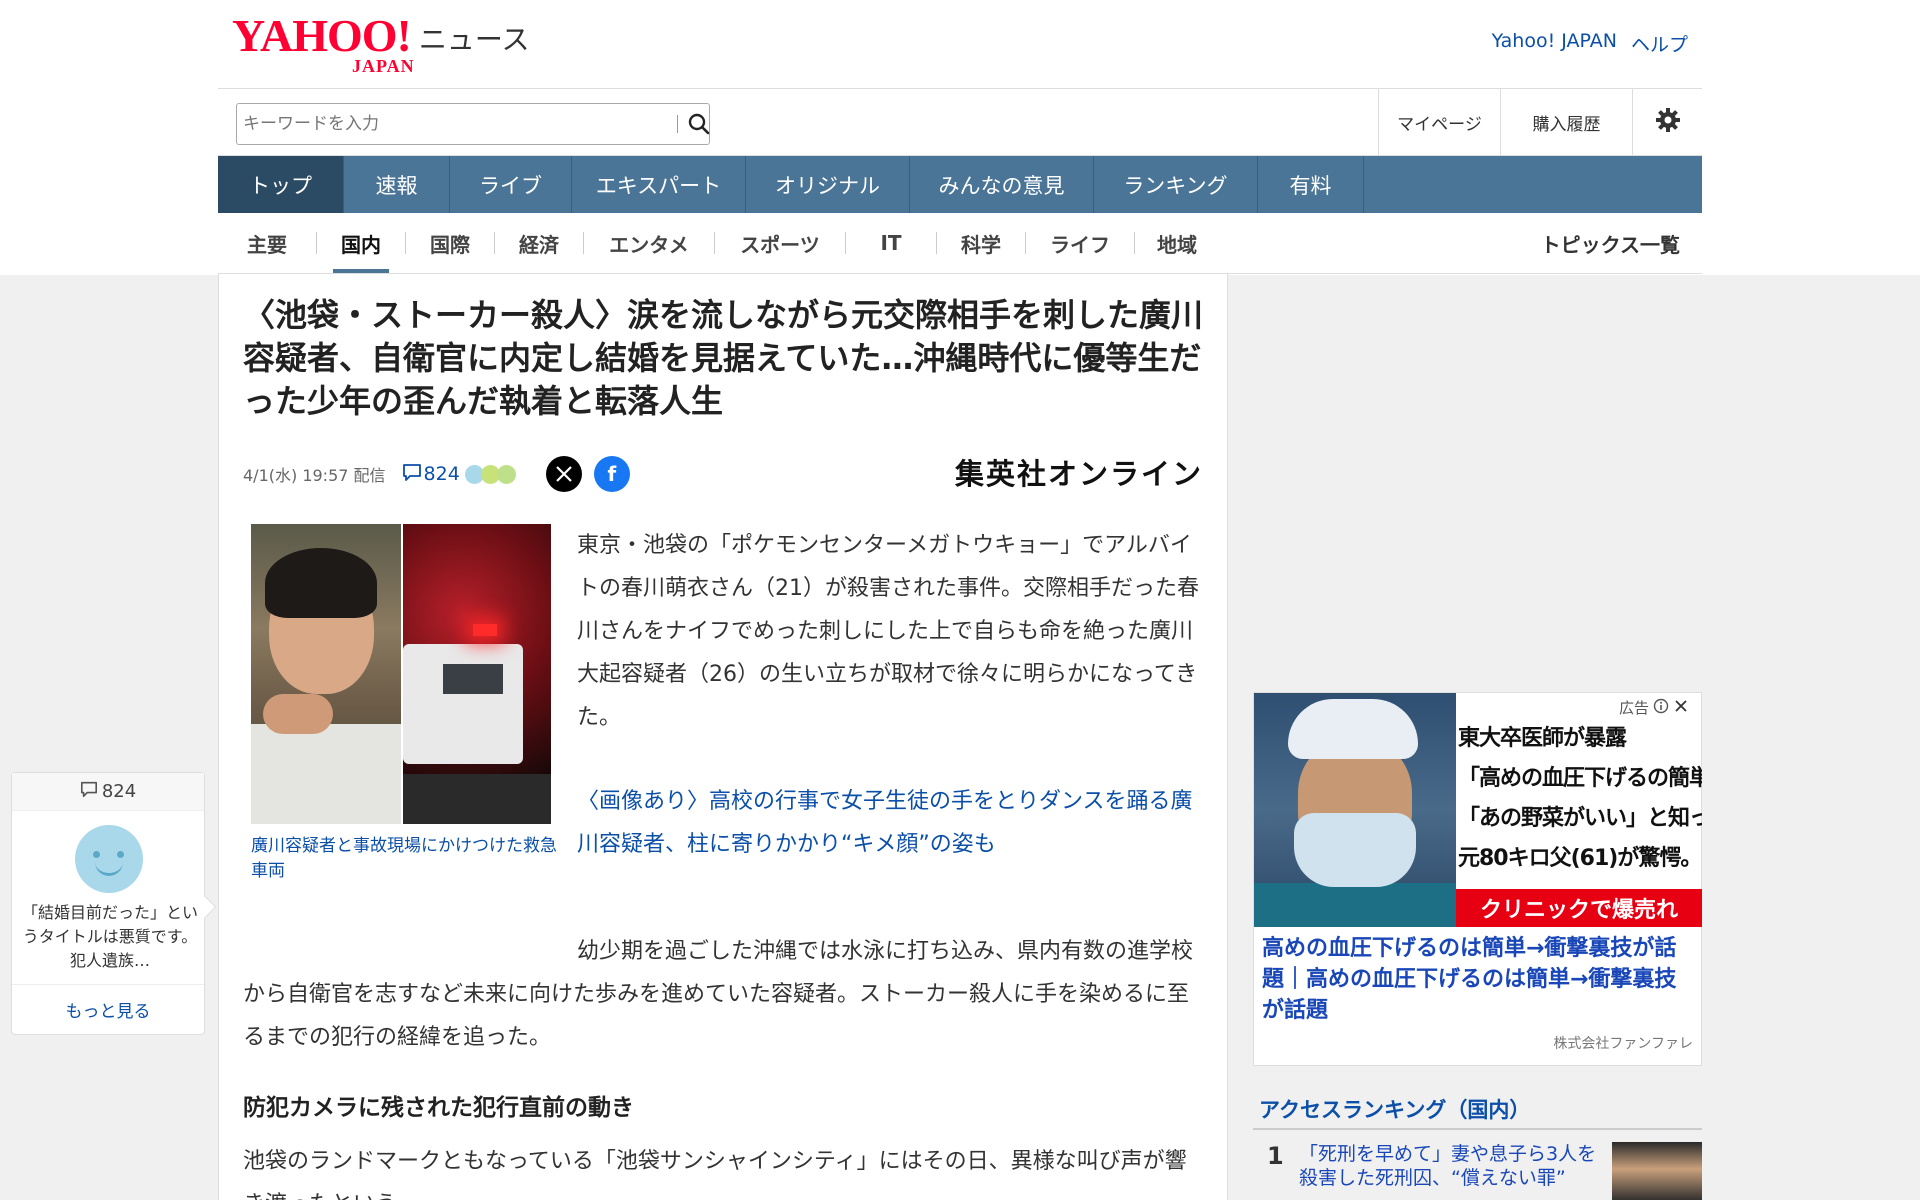 The height and width of the screenshot is (1200, 1920). What do you see at coordinates (511, 184) in the screenshot?
I see `gnav-tab-live: ライブ` at bounding box center [511, 184].